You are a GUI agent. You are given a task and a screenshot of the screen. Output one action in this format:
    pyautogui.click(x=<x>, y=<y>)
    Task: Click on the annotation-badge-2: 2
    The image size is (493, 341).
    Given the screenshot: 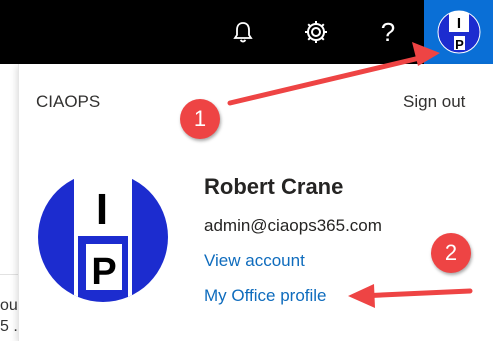 What is the action you would take?
    pyautogui.click(x=451, y=253)
    